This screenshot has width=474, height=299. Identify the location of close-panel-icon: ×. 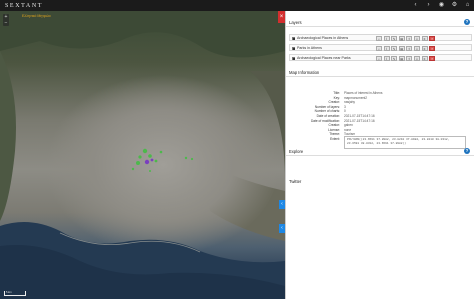
(281, 17).